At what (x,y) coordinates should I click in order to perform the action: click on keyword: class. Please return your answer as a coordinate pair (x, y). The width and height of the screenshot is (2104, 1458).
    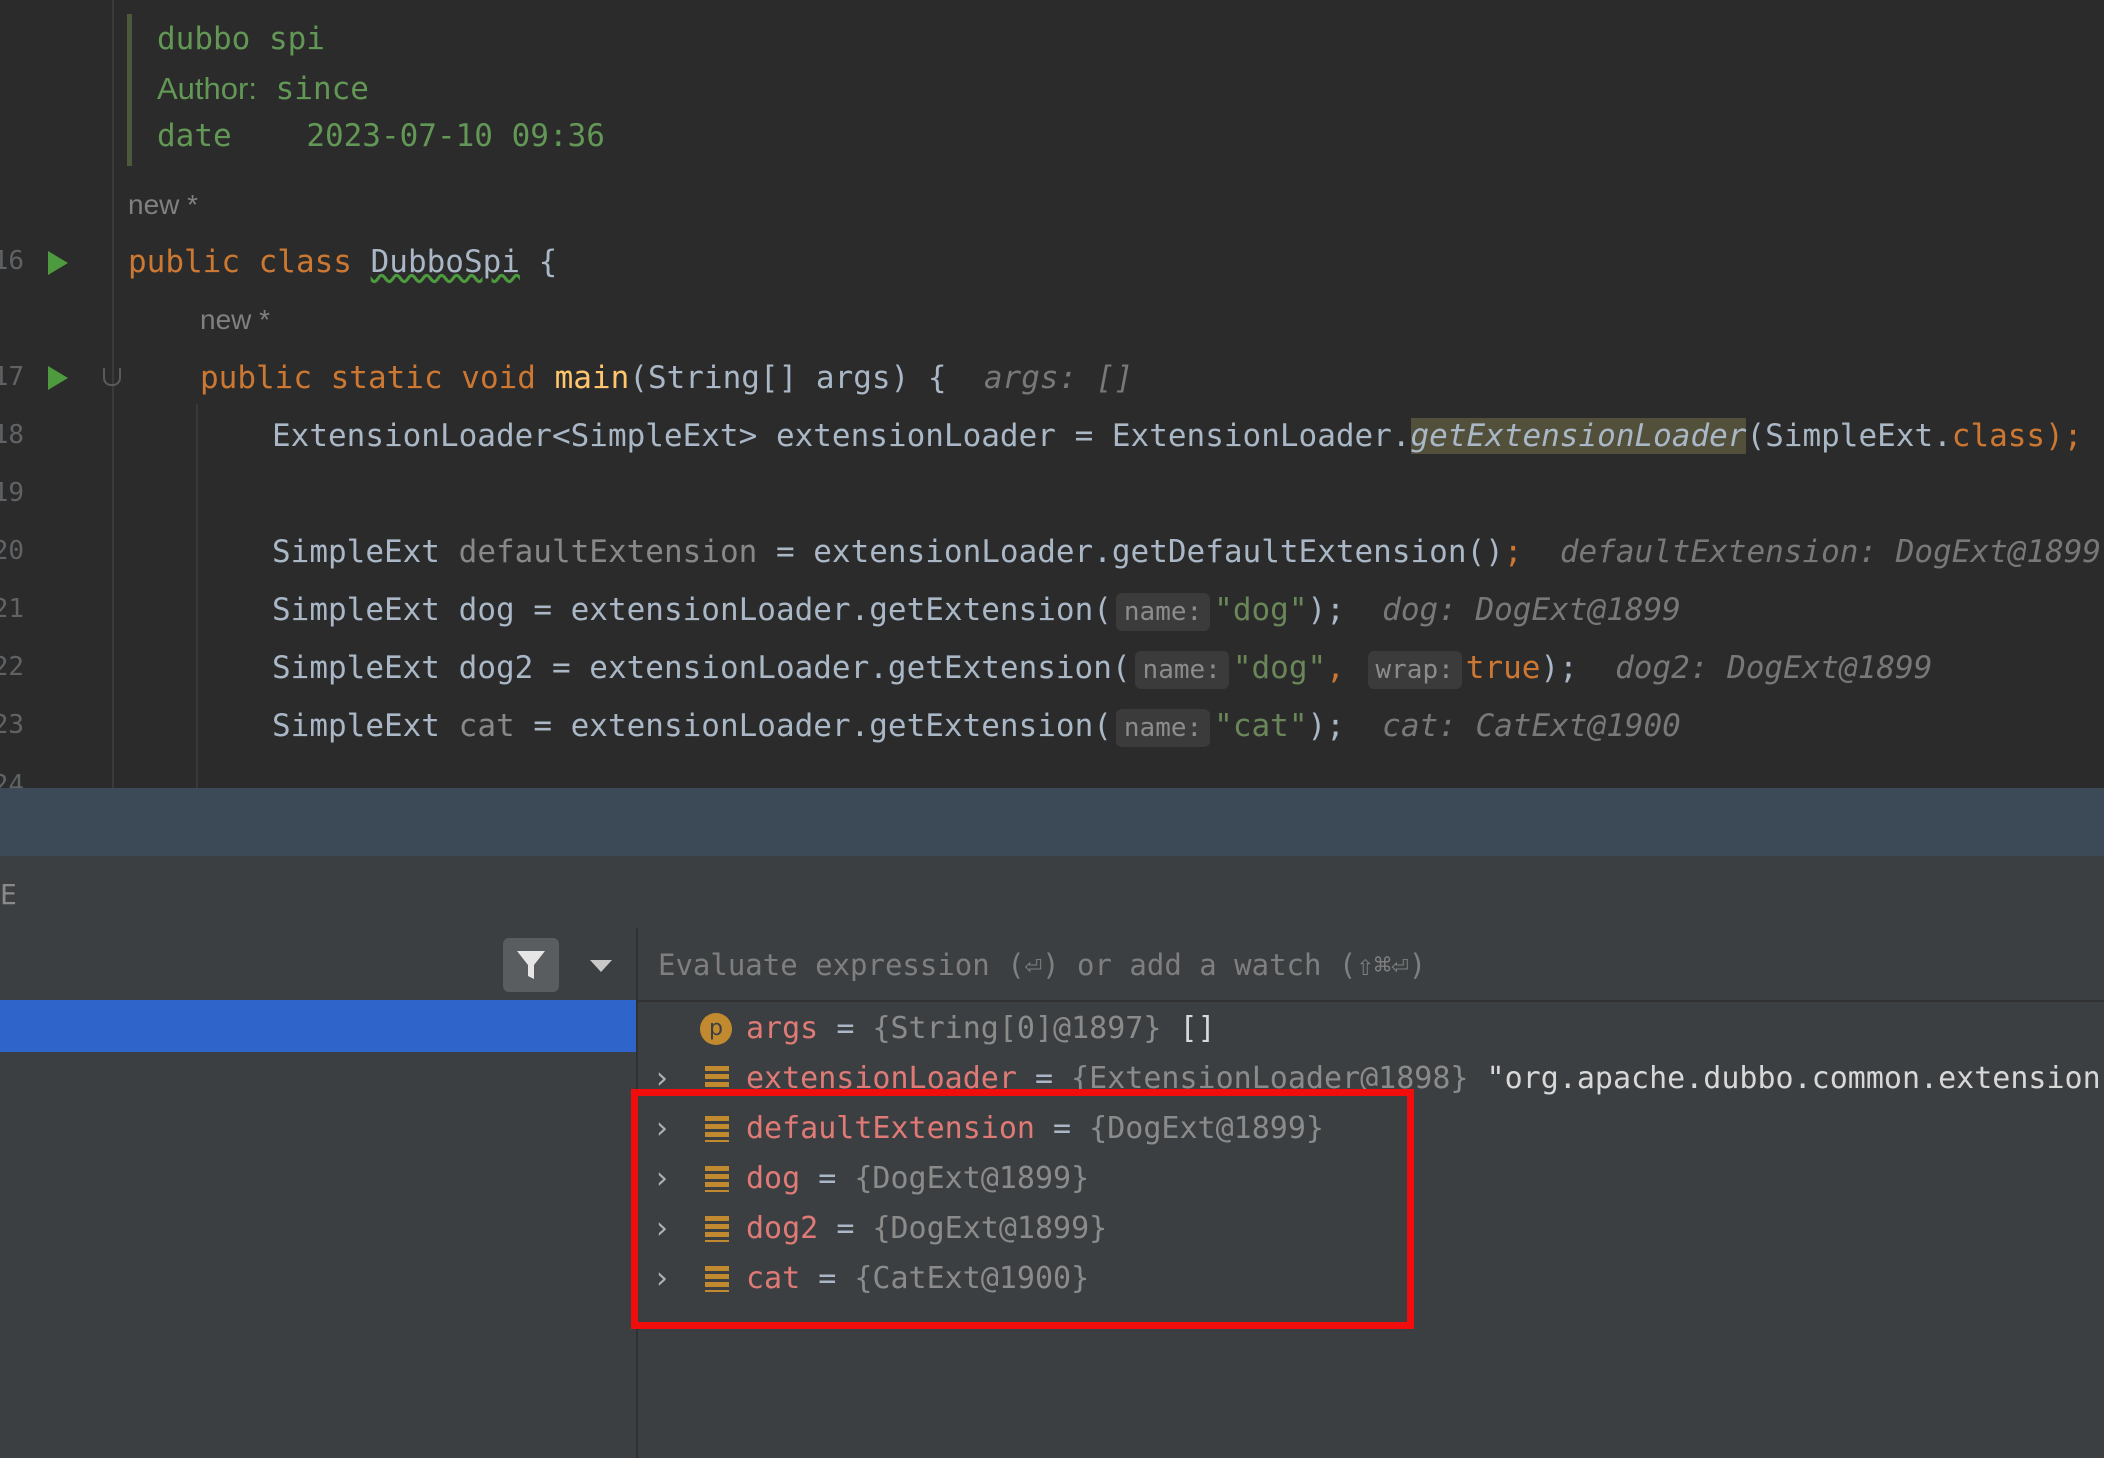
    Looking at the image, I should click on (1998, 436).